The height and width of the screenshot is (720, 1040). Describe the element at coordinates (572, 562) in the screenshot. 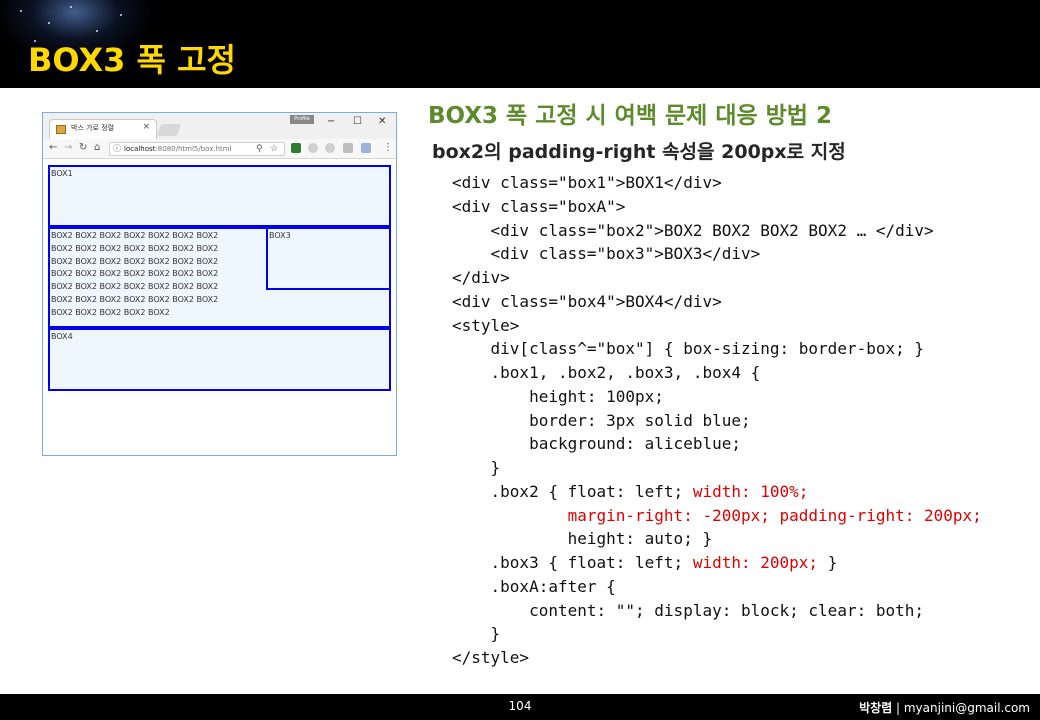

I see `code-text: .box3 { float: left;` at that location.